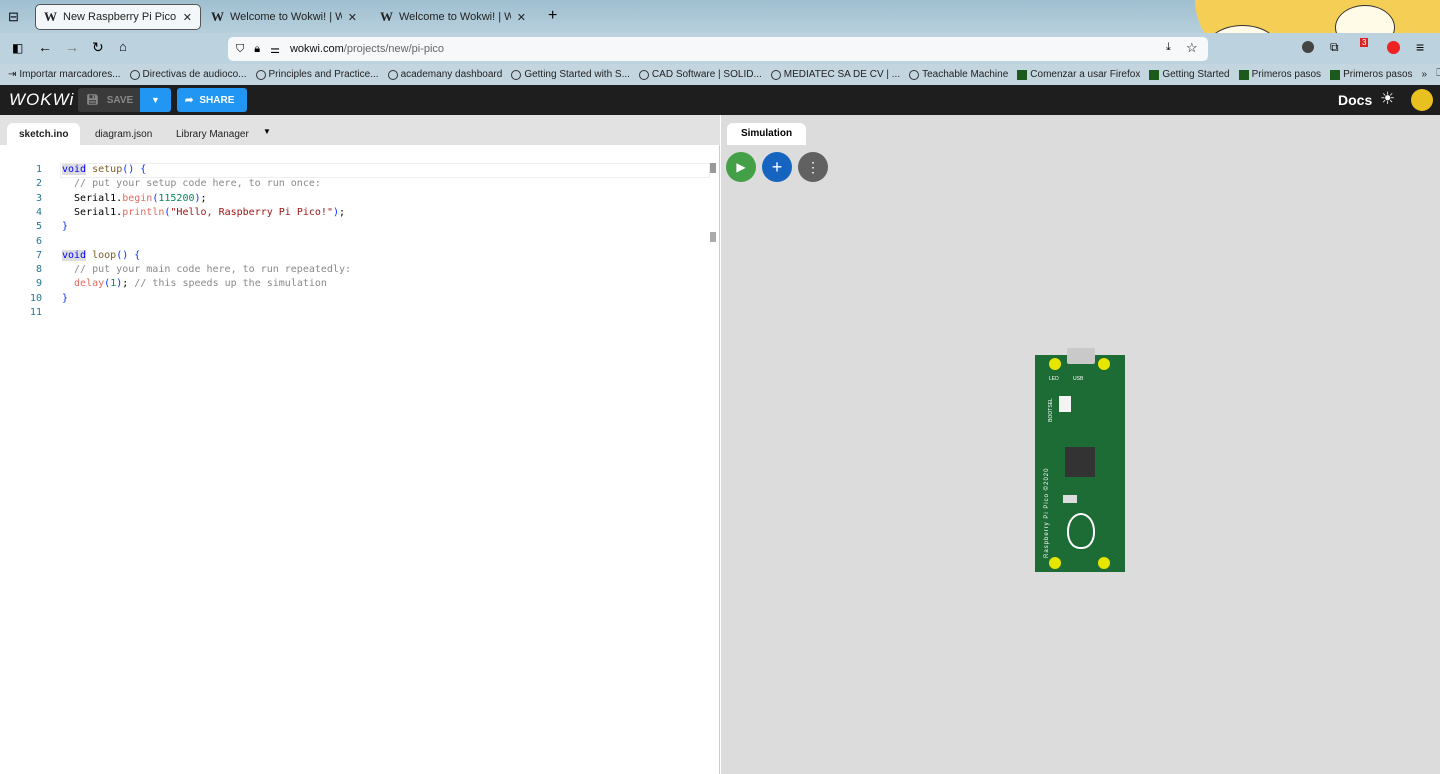 This screenshot has height=774, width=1440. I want to click on reload-icon: ↻, so click(98, 47).